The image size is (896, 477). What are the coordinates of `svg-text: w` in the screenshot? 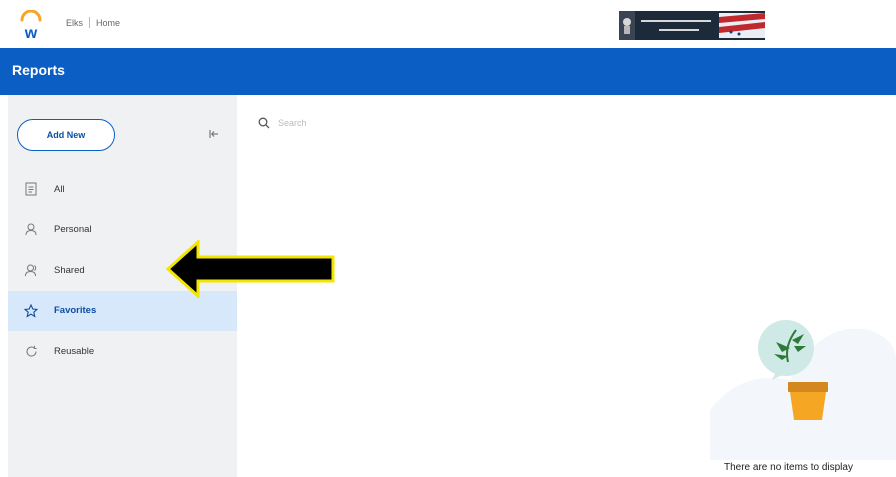 It's located at (31, 32).